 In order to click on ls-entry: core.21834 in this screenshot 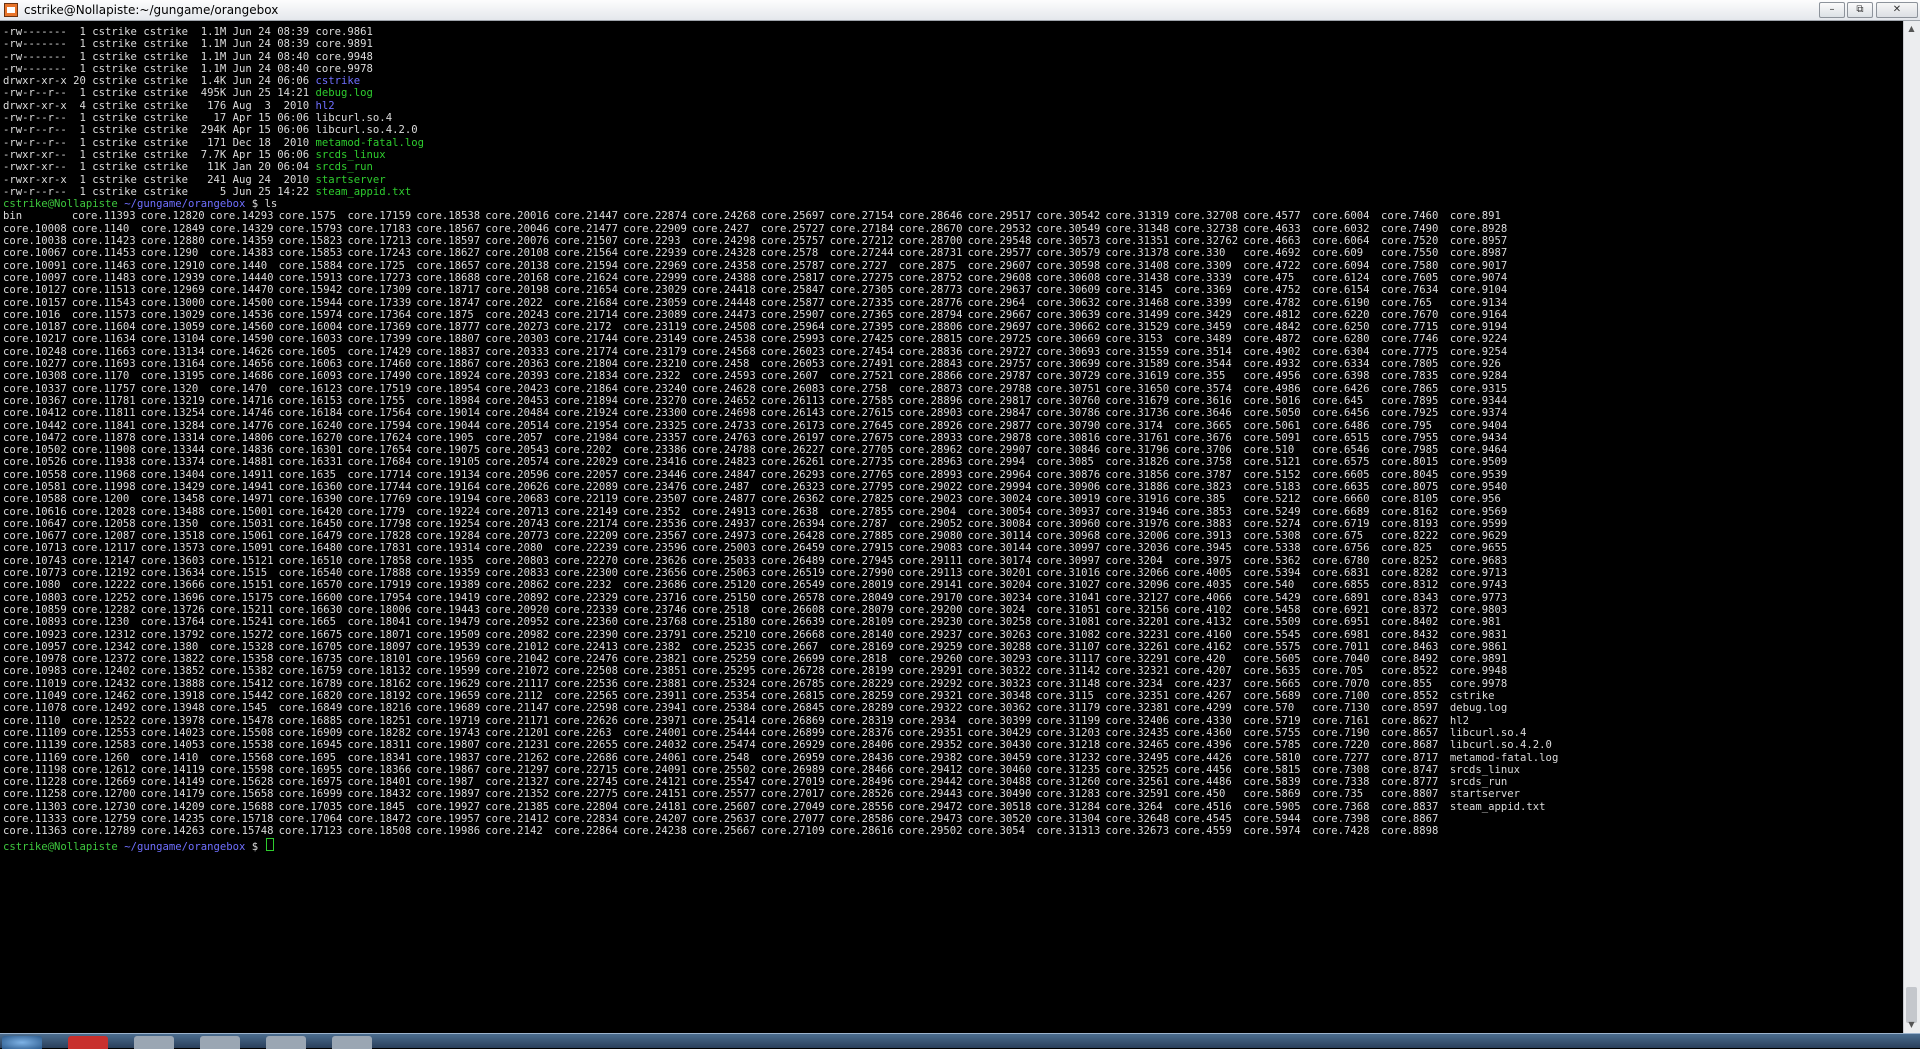, I will do `click(586, 376)`.